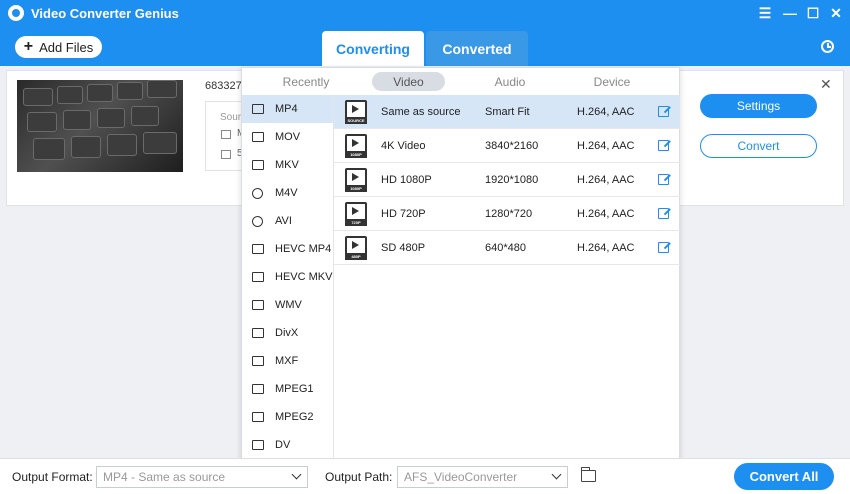 This screenshot has width=850, height=494. I want to click on format-item-mxf: MXF, so click(287, 361).